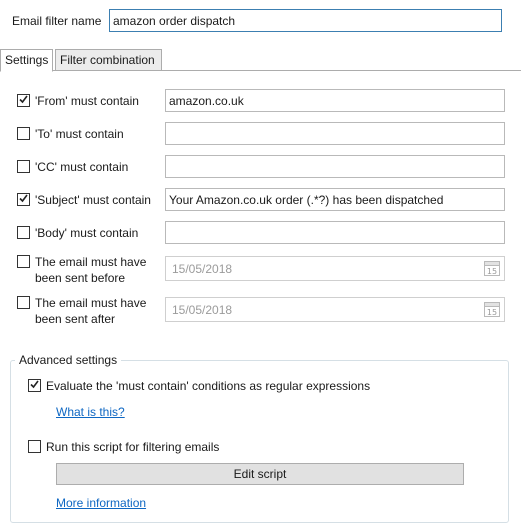 This screenshot has height=530, width=521. What do you see at coordinates (23, 261) in the screenshot?
I see `sent-before-checkbox` at bounding box center [23, 261].